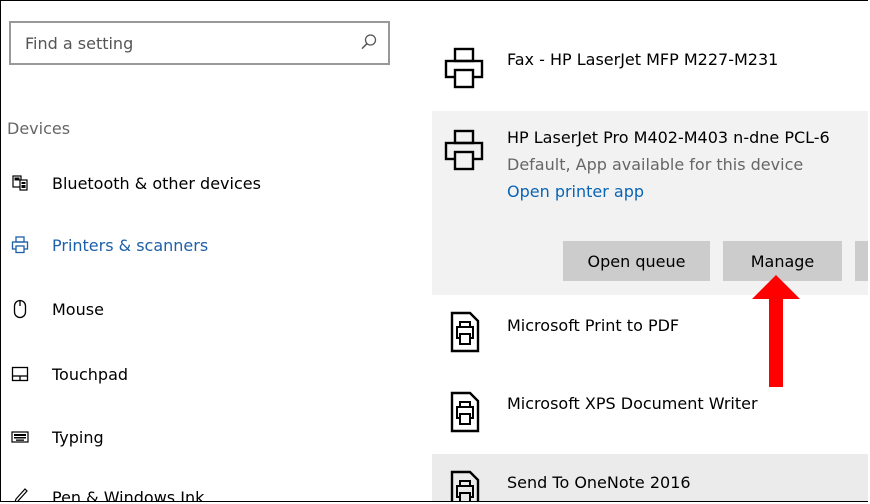 This screenshot has width=870, height=504. Describe the element at coordinates (575, 191) in the screenshot. I see `open-printer-app-link: Open printer app` at that location.